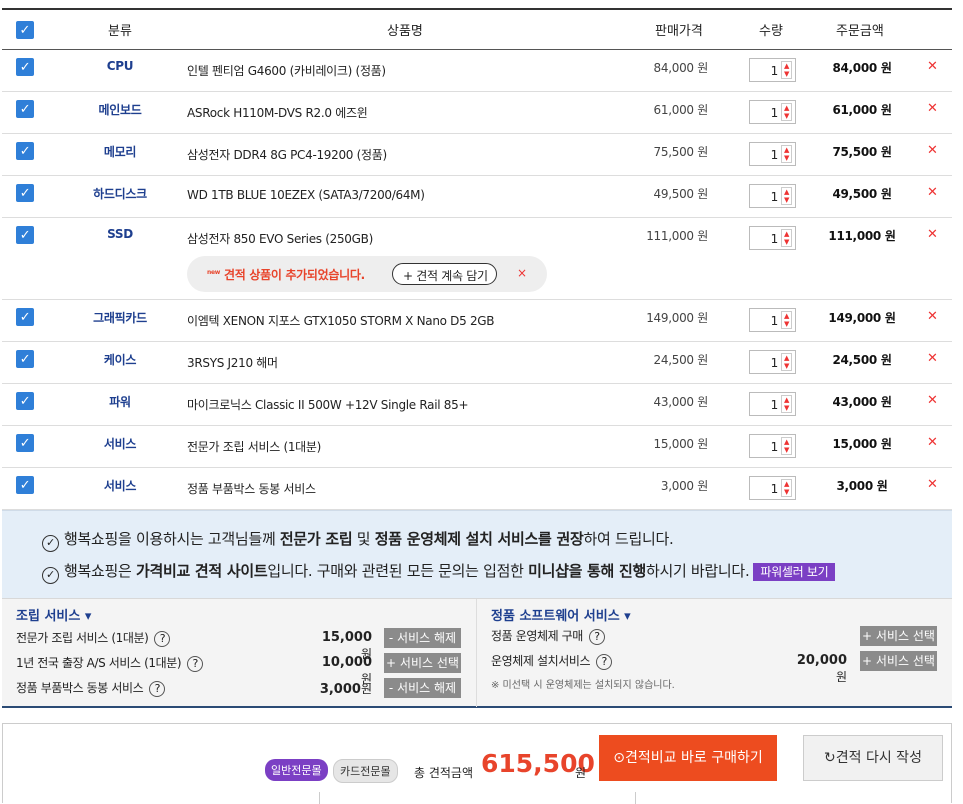 The width and height of the screenshot is (963, 804). Describe the element at coordinates (581, 773) in the screenshot. I see `total-unit: 원` at that location.